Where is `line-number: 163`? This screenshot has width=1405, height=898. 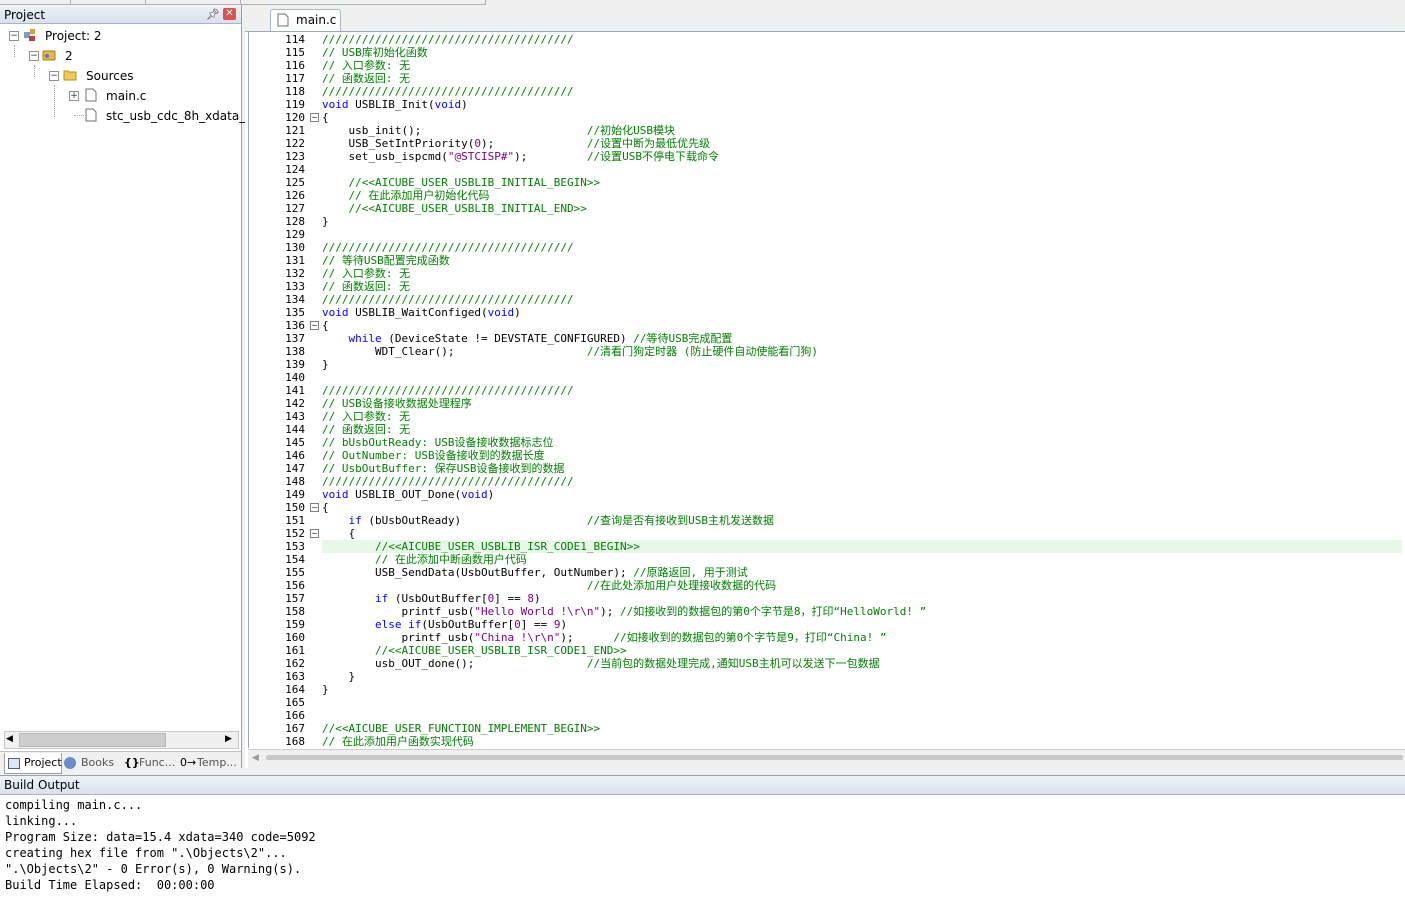
line-number: 163 is located at coordinates (295, 676).